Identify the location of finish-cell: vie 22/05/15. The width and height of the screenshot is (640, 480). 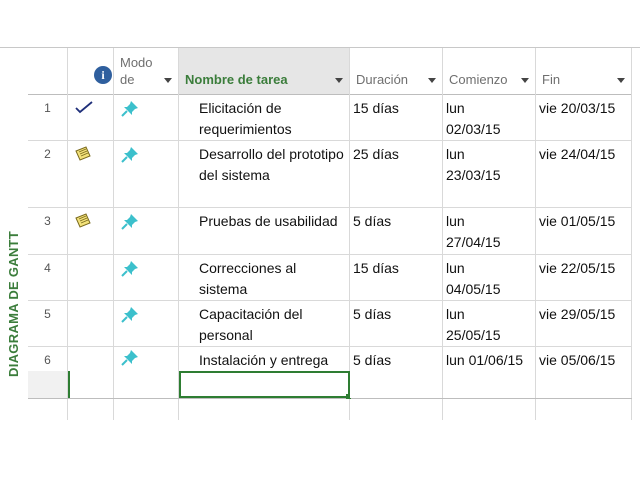
(584, 277).